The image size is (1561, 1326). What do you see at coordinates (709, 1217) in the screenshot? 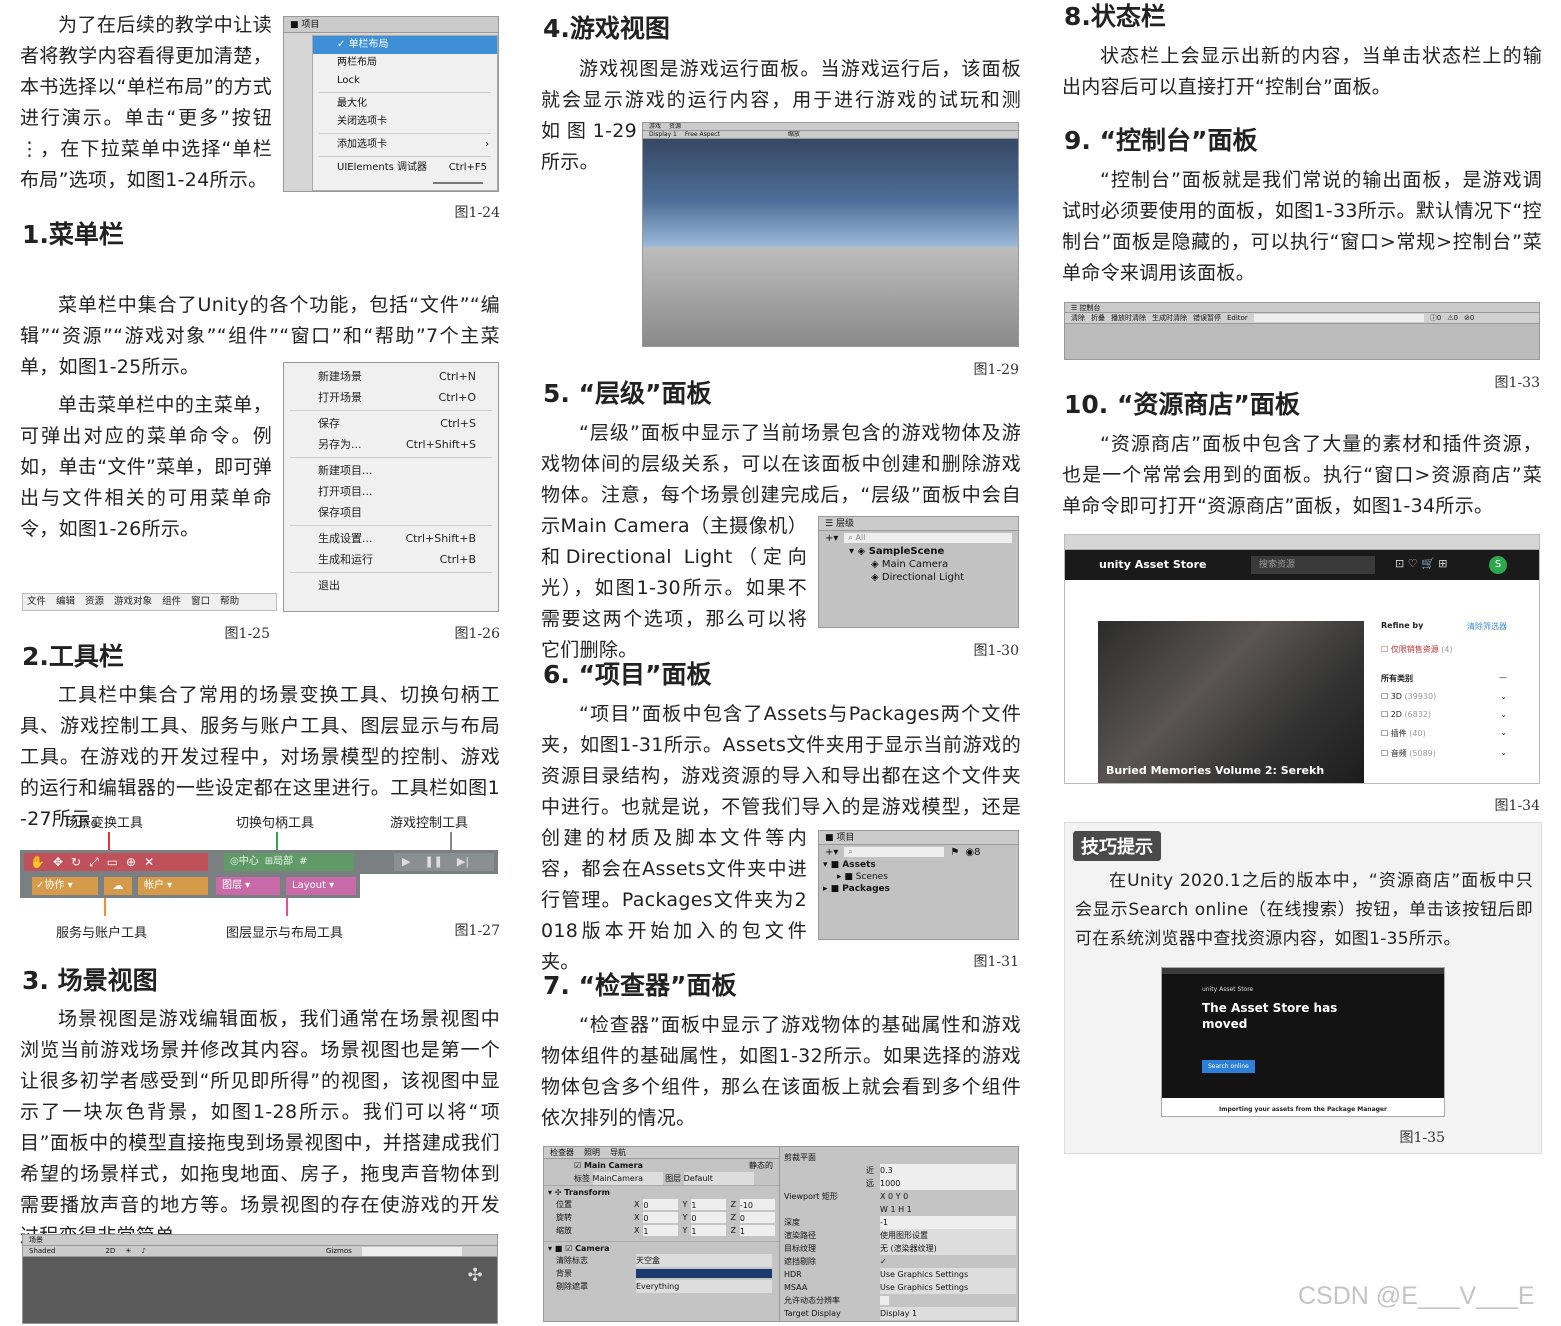
I see `y-field: 0` at bounding box center [709, 1217].